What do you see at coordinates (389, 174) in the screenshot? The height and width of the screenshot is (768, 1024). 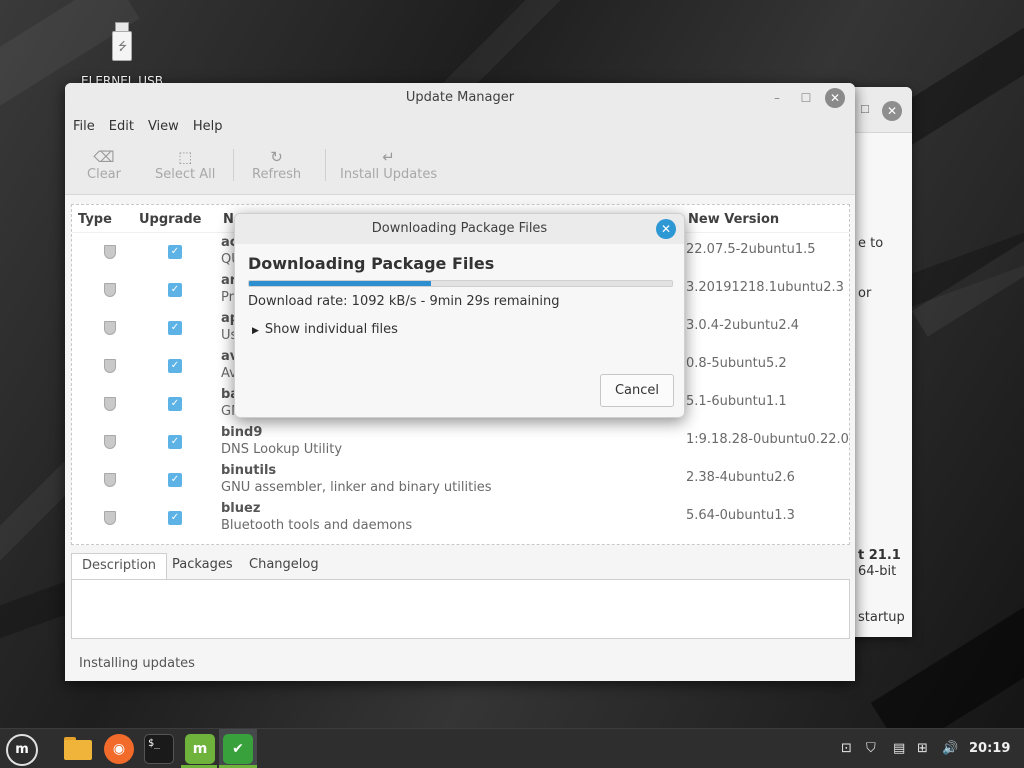 I see `install-updates-label: Install Updates` at bounding box center [389, 174].